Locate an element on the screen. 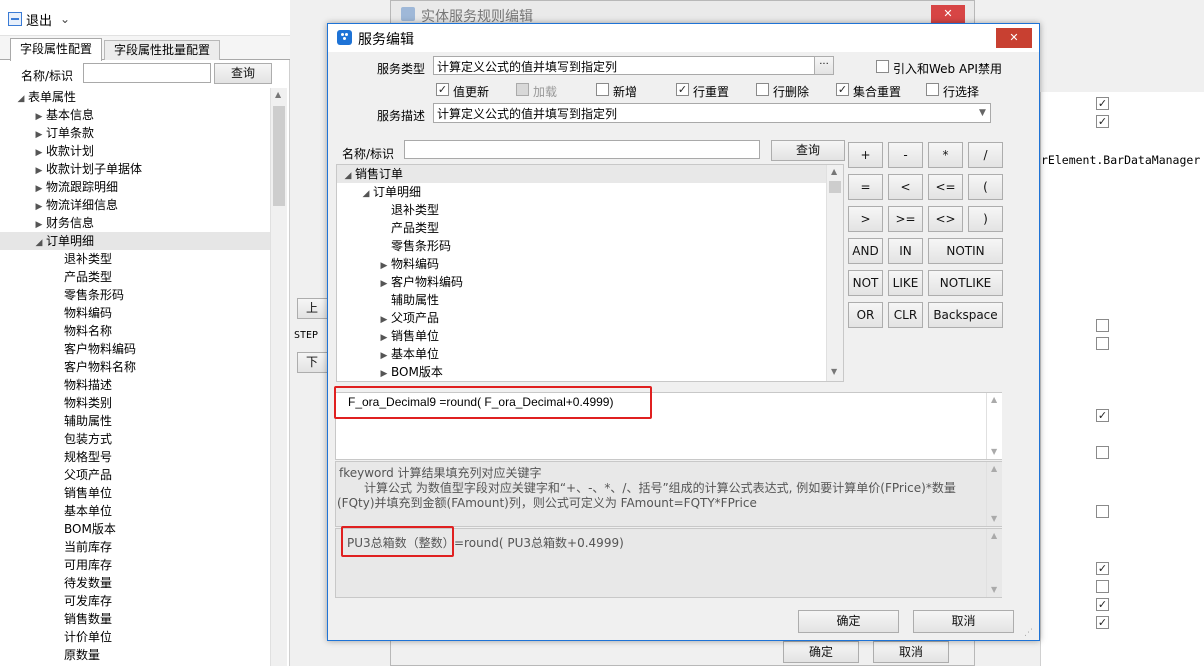 The image size is (1204, 666). tree-node: ▶ 收款计划子单据体 is located at coordinates (87, 169).